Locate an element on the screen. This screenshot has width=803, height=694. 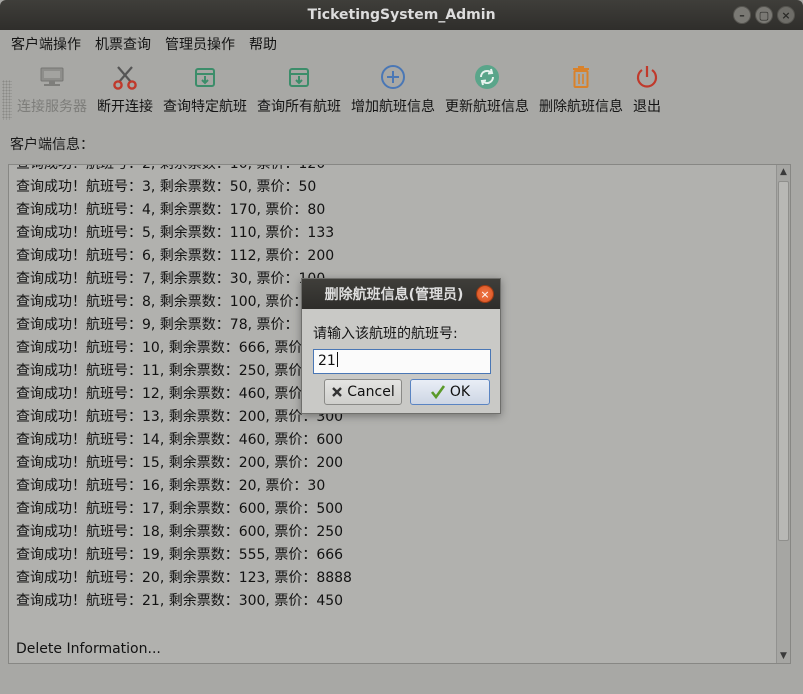
log-line: 查询成功！航班号：3, 剩余票数：50, 票价：50 is located at coordinates (166, 187).